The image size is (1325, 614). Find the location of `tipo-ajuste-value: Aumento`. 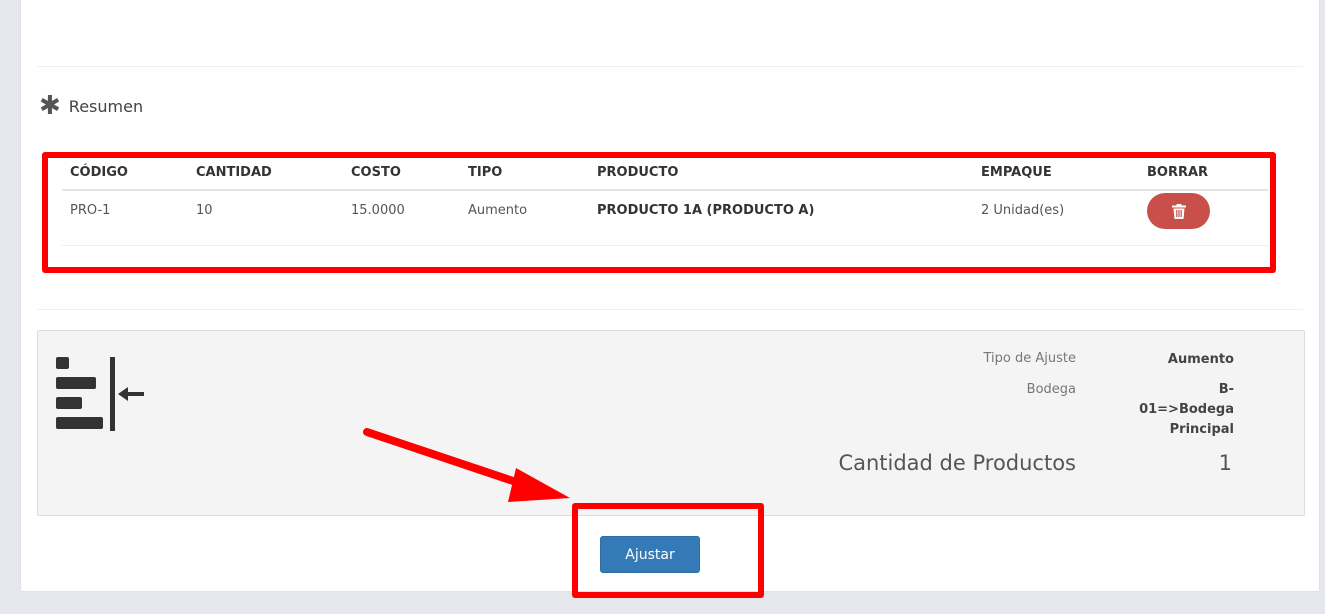

tipo-ajuste-value: Aumento is located at coordinates (1200, 359).